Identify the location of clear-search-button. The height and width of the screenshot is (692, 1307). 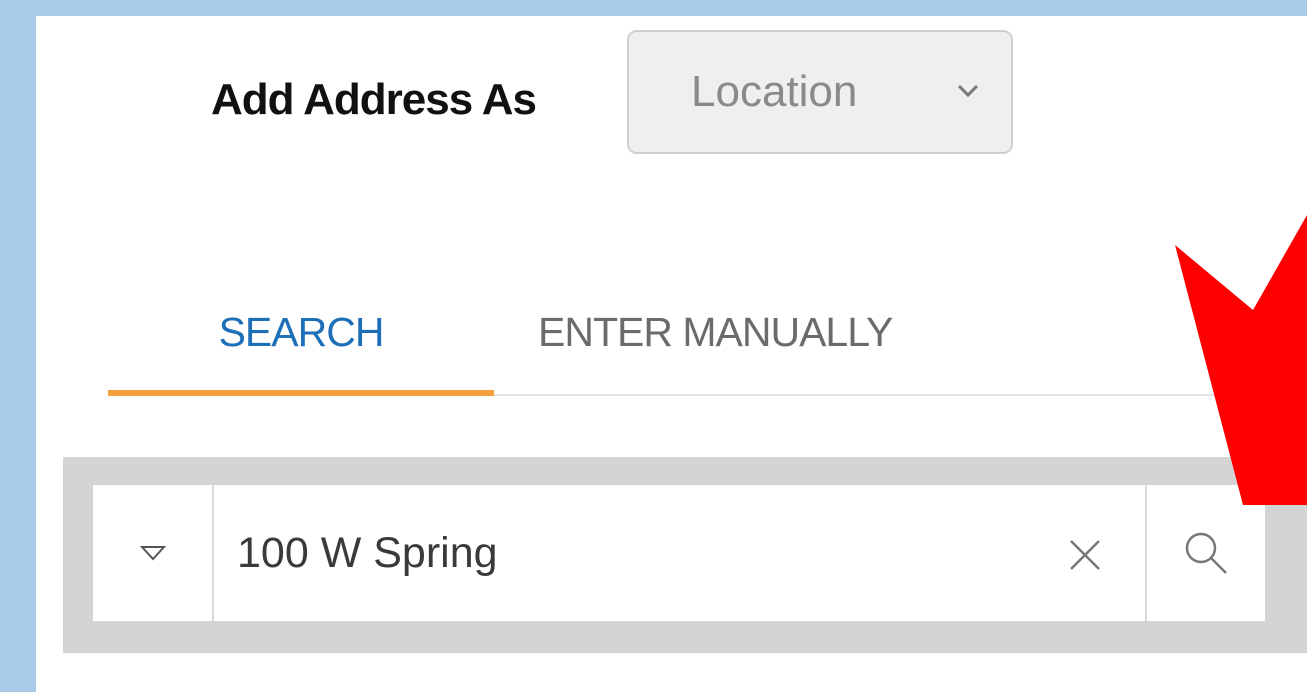
(1085, 555).